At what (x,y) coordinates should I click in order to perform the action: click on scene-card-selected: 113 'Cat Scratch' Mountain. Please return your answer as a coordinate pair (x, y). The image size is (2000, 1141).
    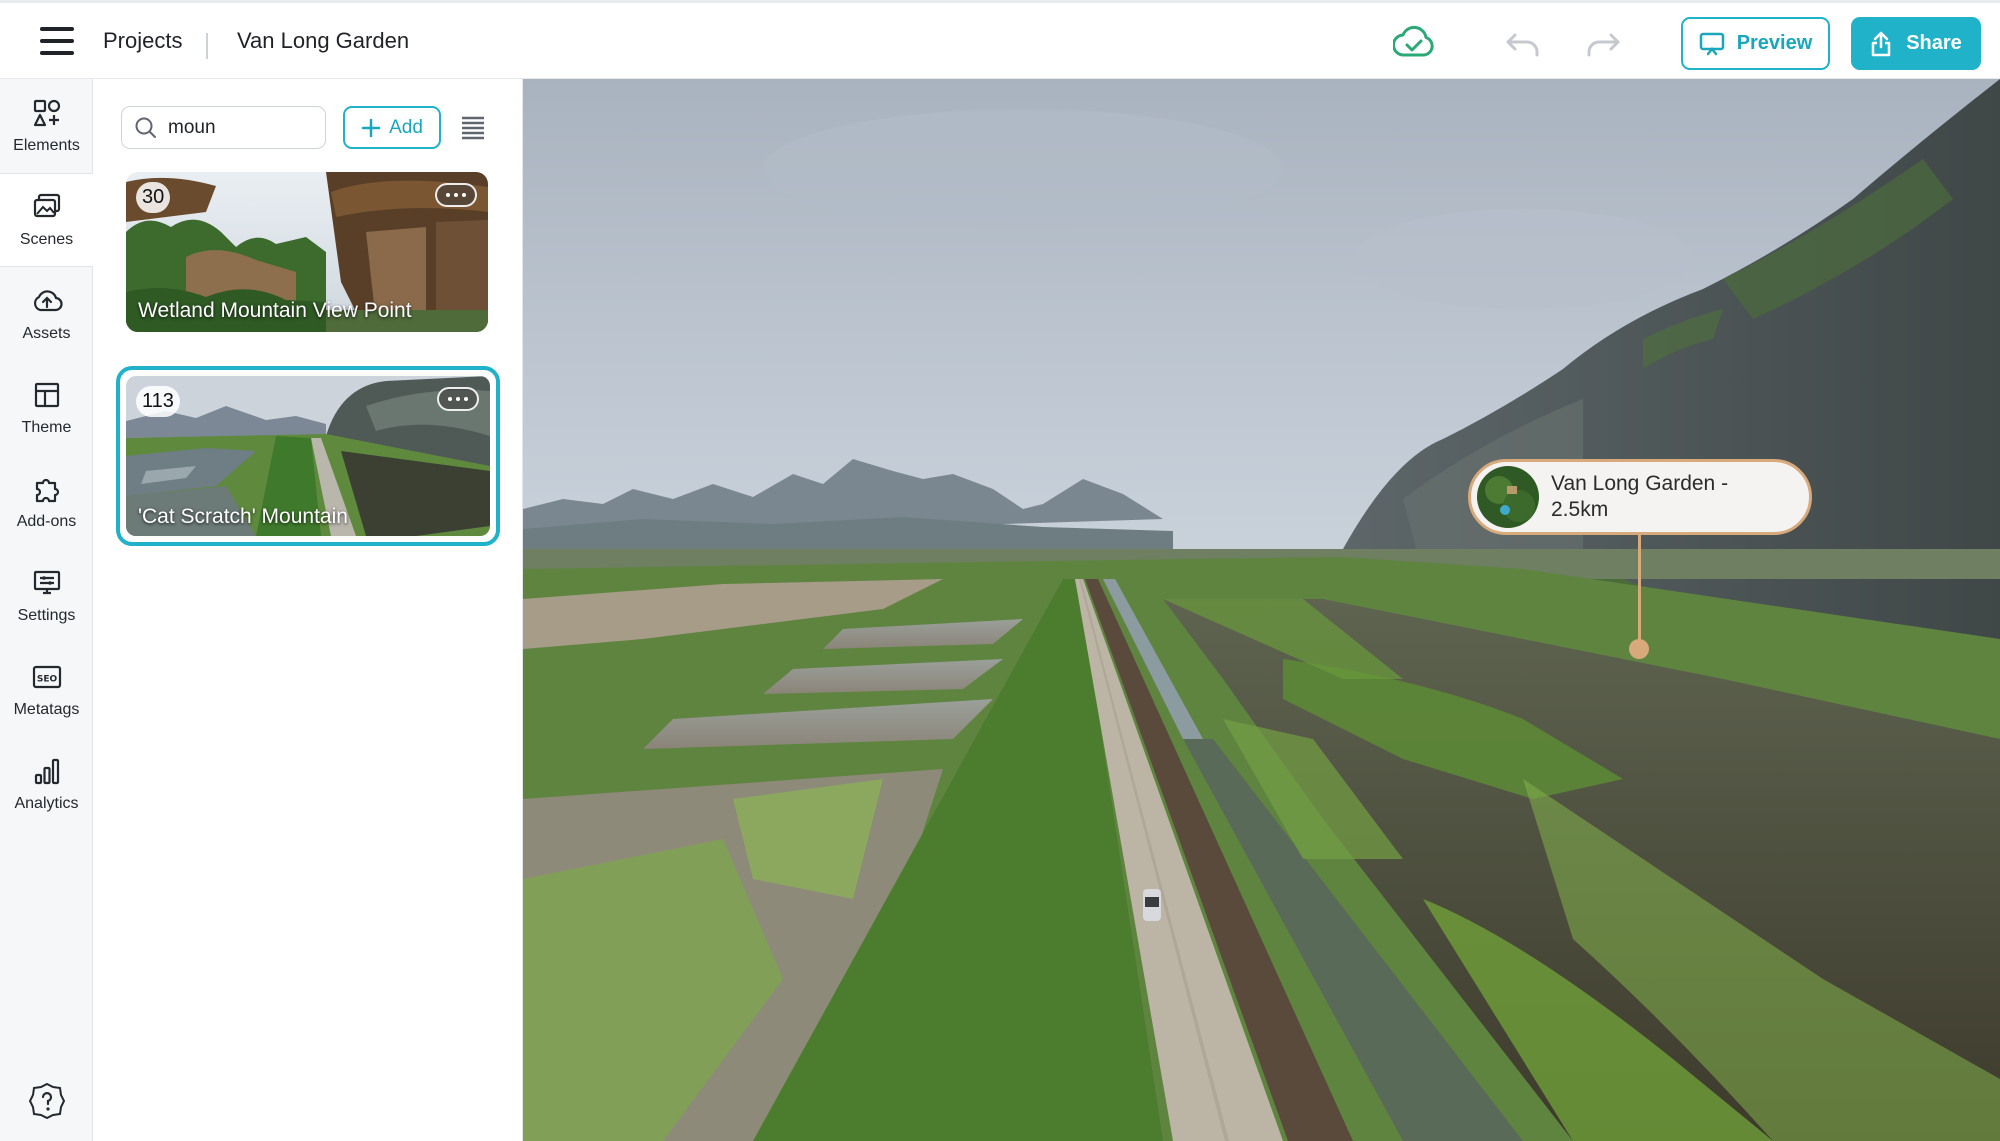
    Looking at the image, I should click on (308, 456).